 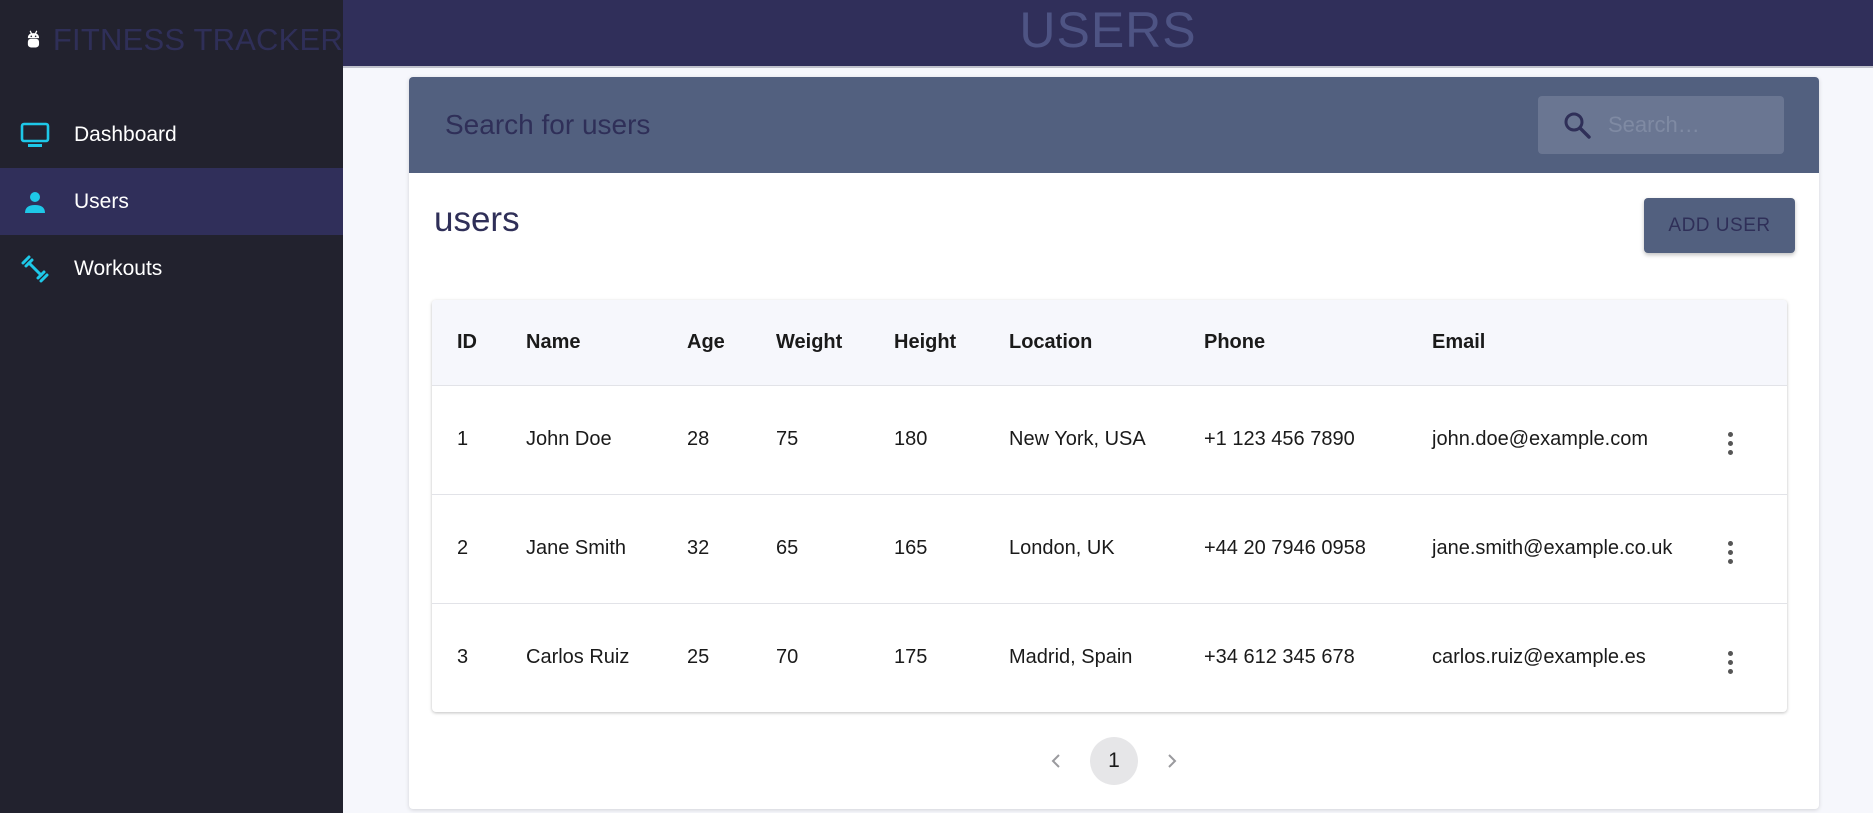 What do you see at coordinates (1719, 225) in the screenshot?
I see `add-user-button: ADD USER` at bounding box center [1719, 225].